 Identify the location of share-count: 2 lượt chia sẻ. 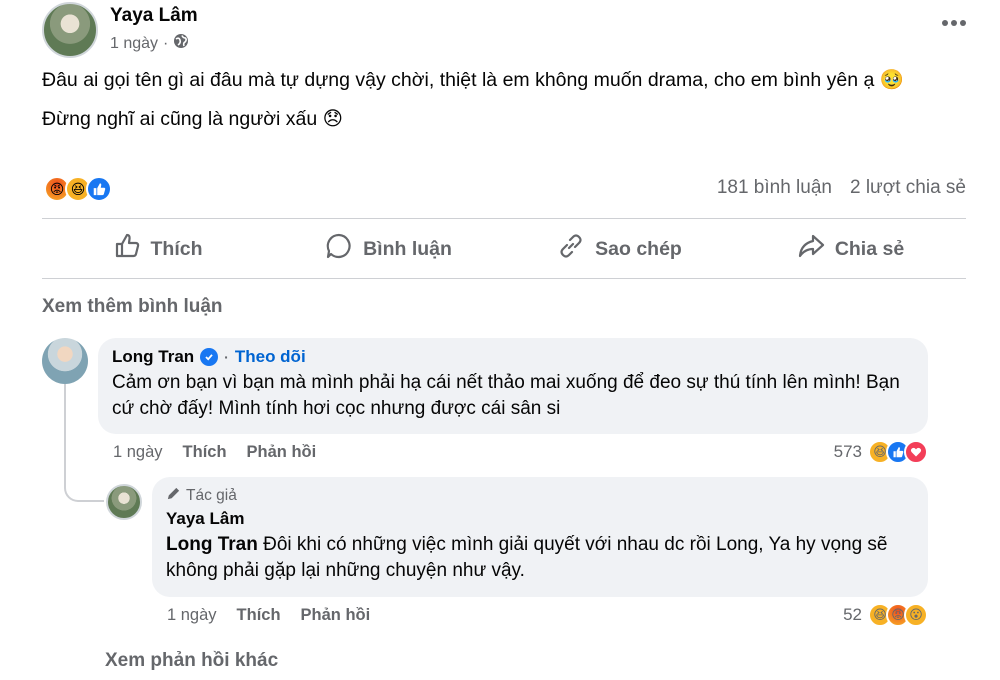
(908, 188).